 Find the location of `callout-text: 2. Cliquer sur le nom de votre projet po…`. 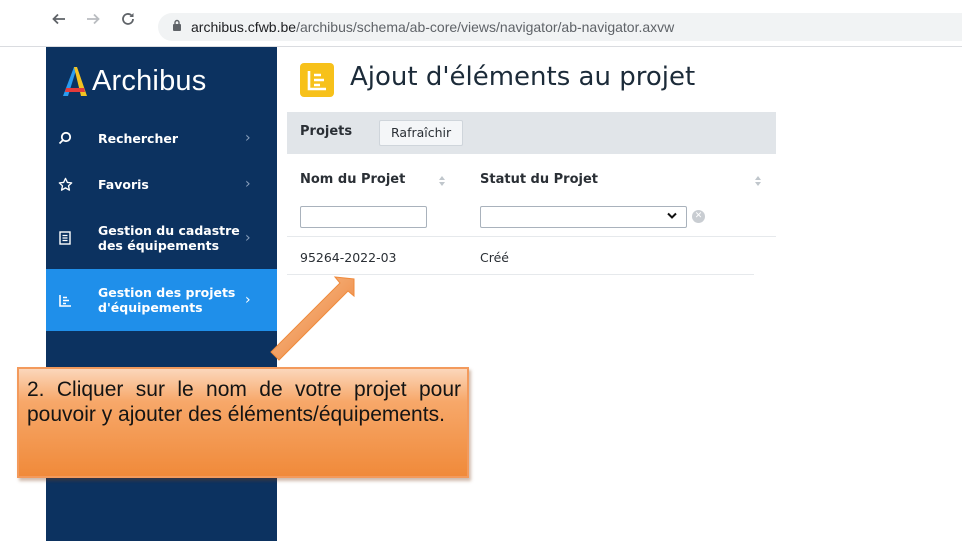

callout-text: 2. Cliquer sur le nom de votre projet po… is located at coordinates (244, 402).